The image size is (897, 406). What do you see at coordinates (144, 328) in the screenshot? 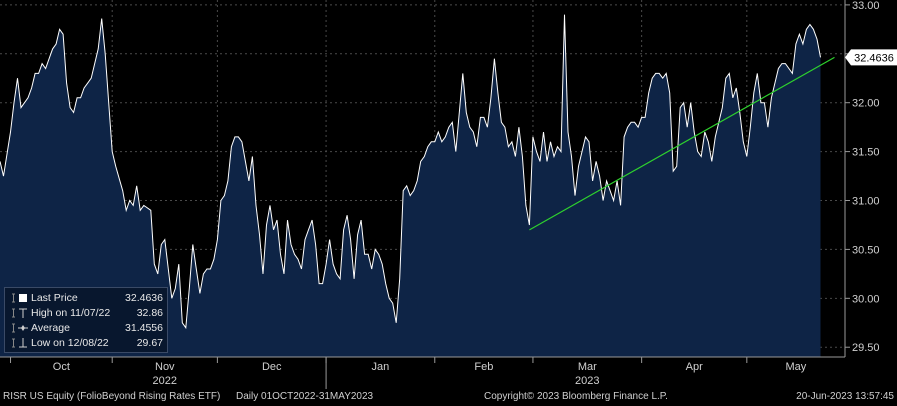
I see `legend-value: 31.4556` at bounding box center [144, 328].